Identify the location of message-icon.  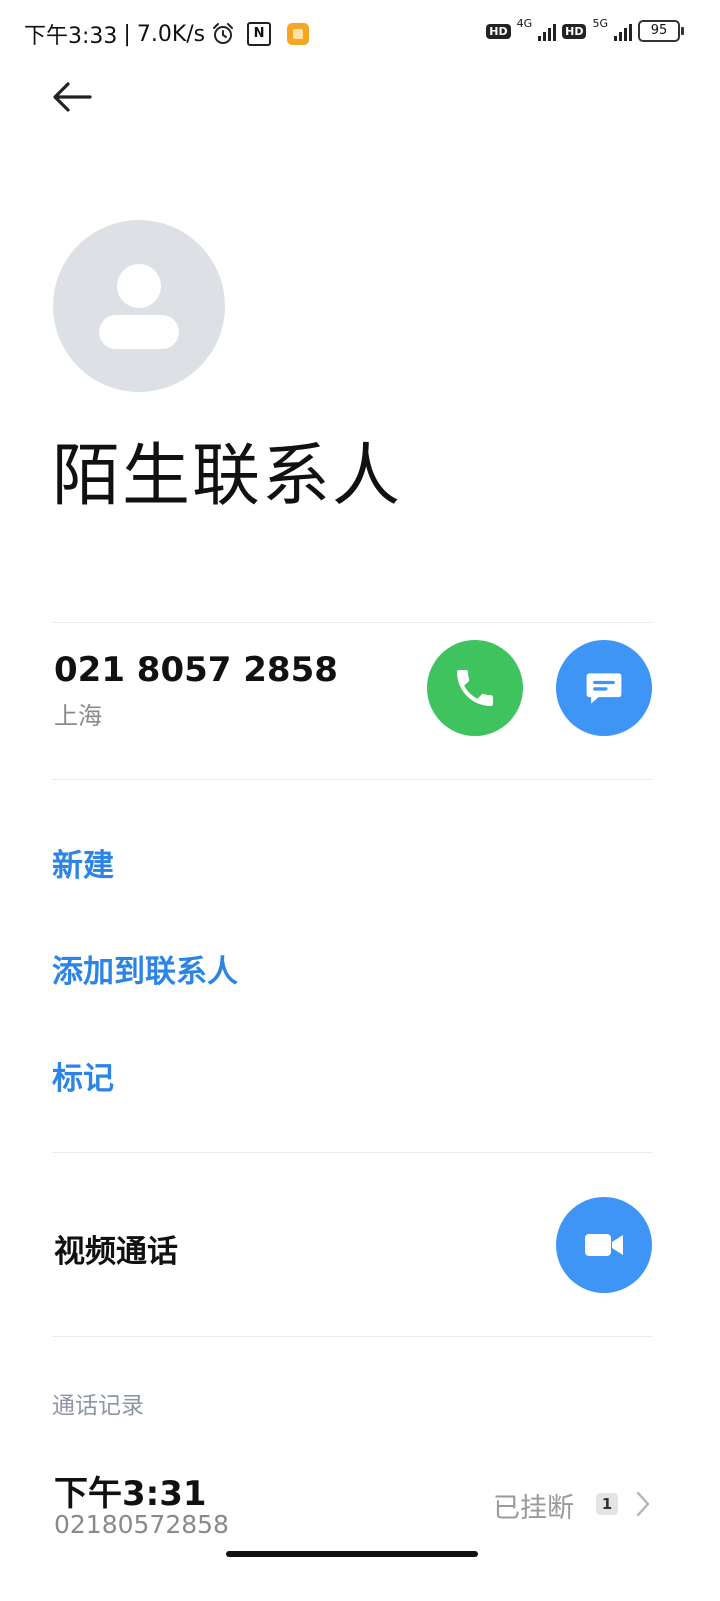
(604, 688).